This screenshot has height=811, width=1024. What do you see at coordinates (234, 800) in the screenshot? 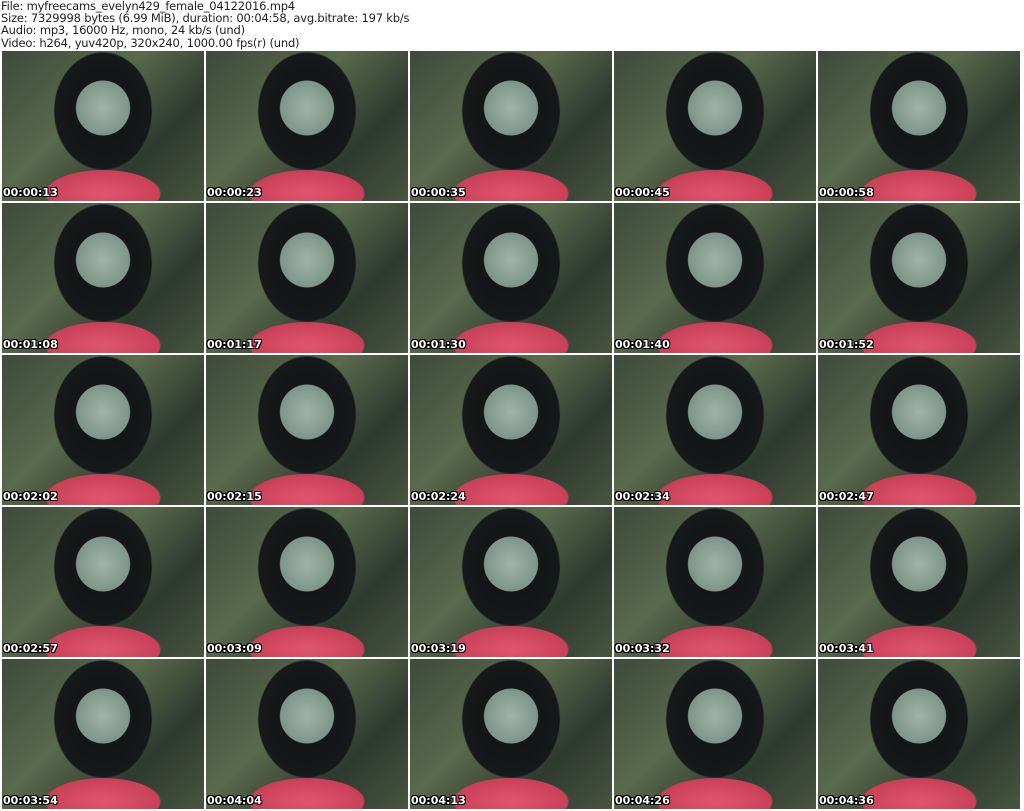
I see `thumbnail-timestamp: 00:04:04` at bounding box center [234, 800].